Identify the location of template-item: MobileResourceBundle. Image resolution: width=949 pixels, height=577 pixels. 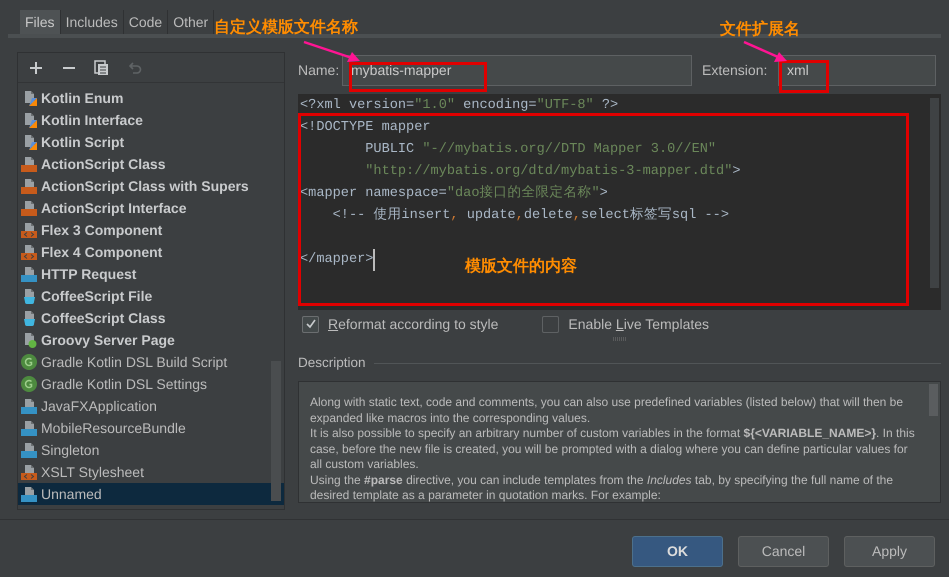
(151, 428).